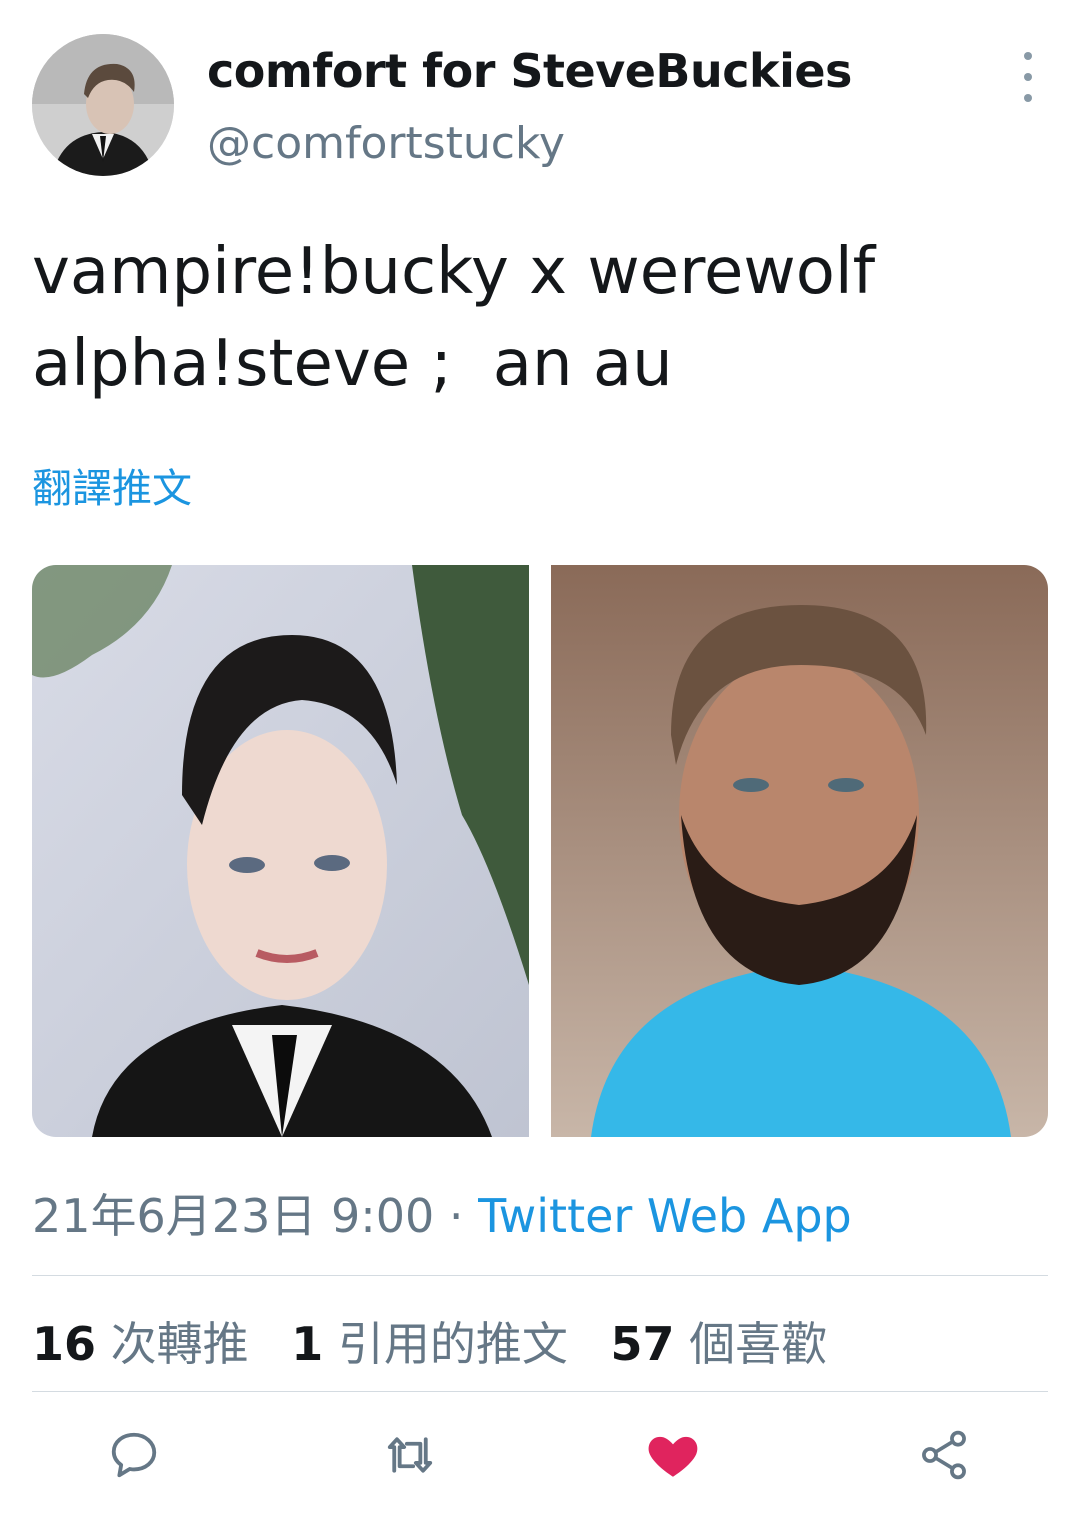 Image resolution: width=1080 pixels, height=1519 pixels. I want to click on tweet-meta: 21年6月23日 9:00 · Twitter Web App, so click(442, 1213).